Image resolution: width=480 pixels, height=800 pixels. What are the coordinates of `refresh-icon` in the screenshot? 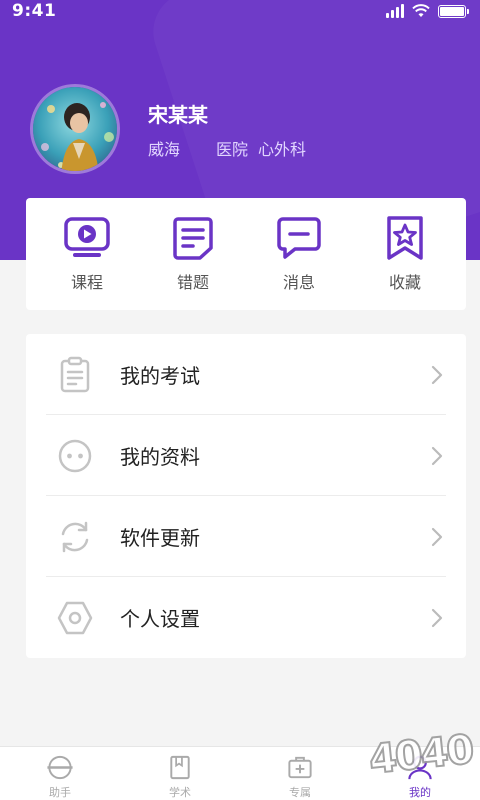 It's located at (75, 536).